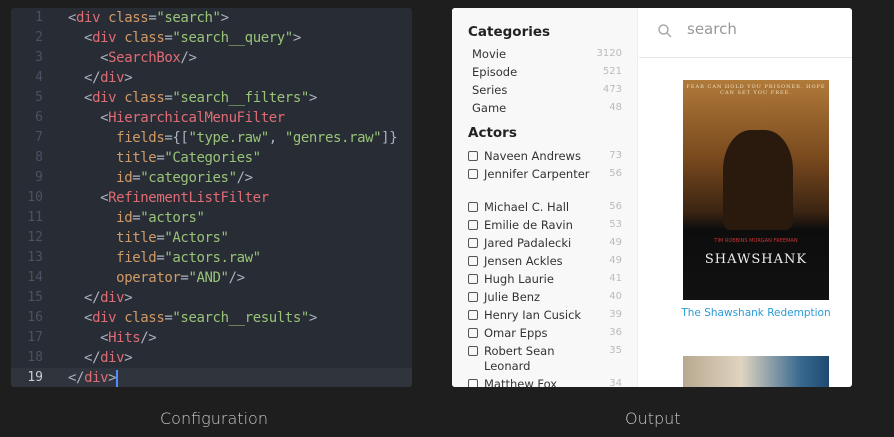  I want to click on code-text: <RefinementListFilter, so click(168, 198).